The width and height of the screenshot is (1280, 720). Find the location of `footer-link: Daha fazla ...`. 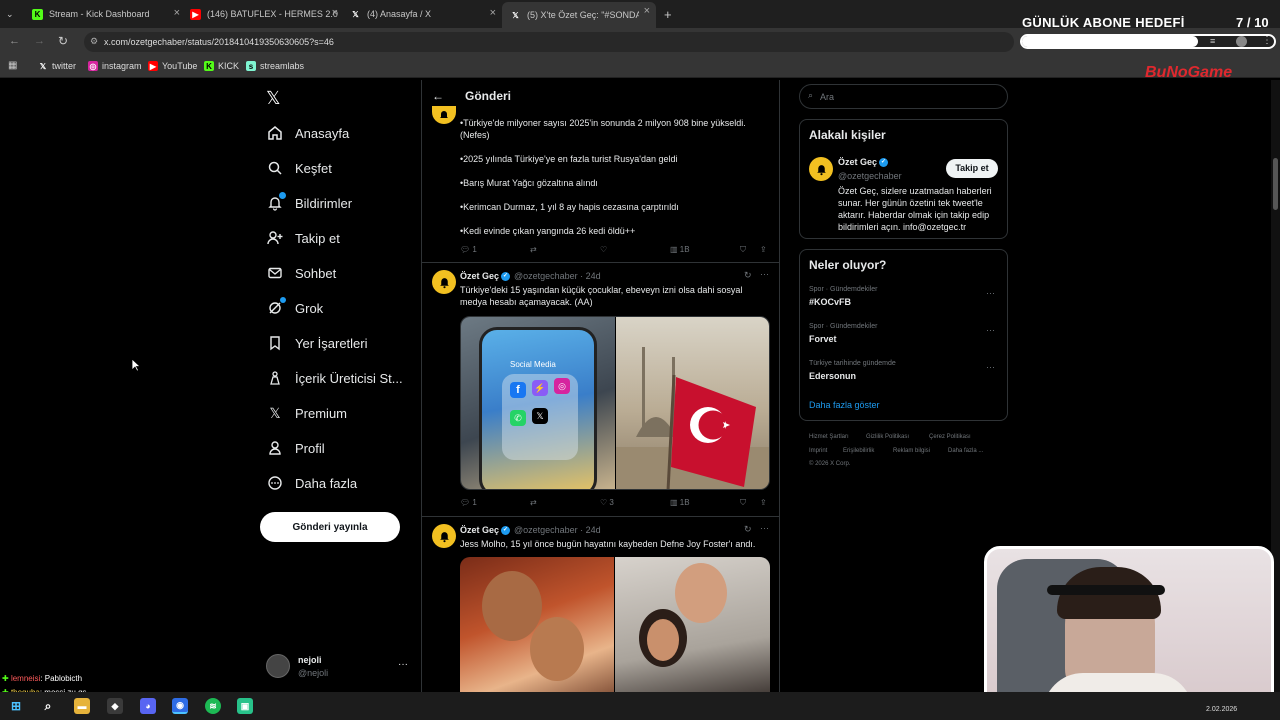

footer-link: Daha fazla ... is located at coordinates (965, 451).